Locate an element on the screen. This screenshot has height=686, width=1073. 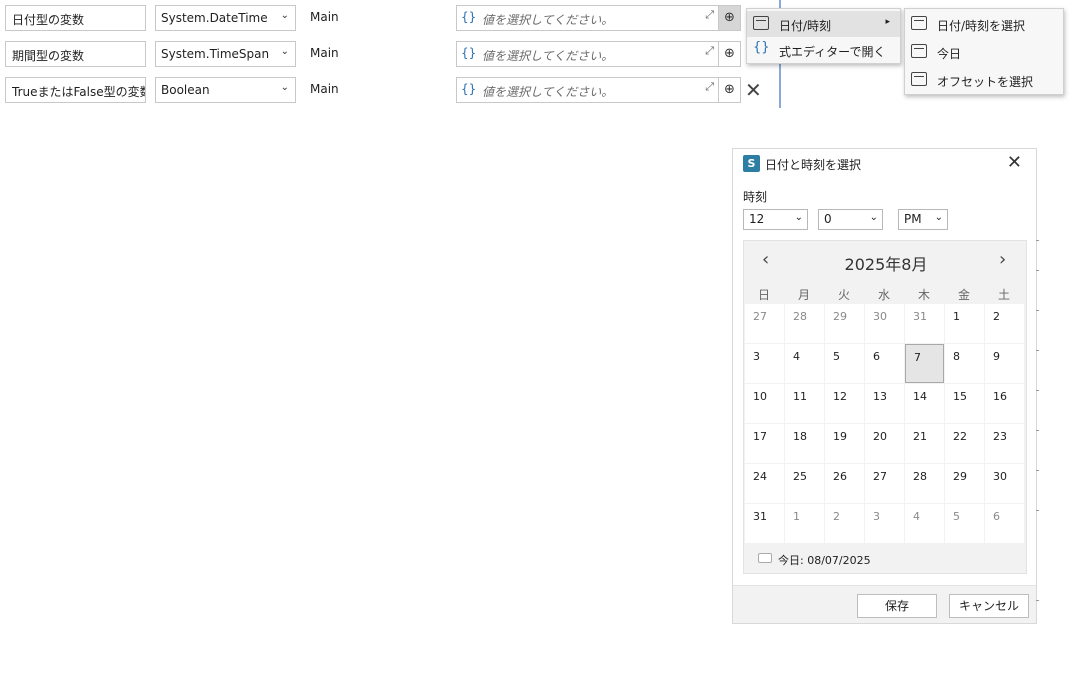
menu-item-expression-editor: {} 式エディターで開く is located at coordinates (823, 50).